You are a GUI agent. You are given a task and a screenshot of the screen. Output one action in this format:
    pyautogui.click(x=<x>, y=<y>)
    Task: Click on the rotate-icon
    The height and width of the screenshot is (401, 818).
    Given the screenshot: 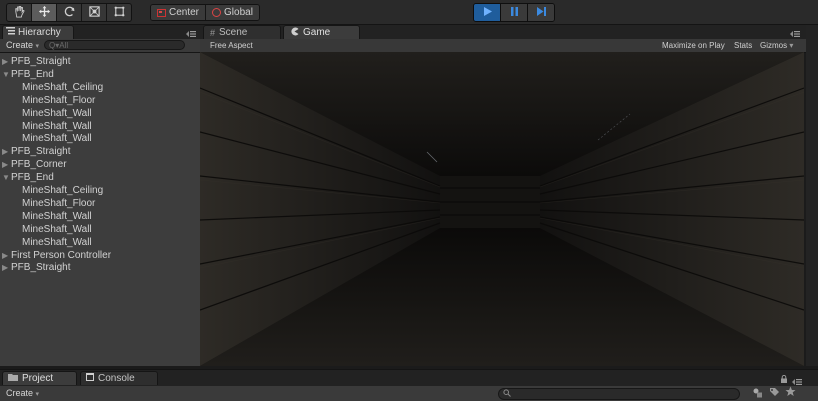 What is the action you would take?
    pyautogui.click(x=69, y=13)
    